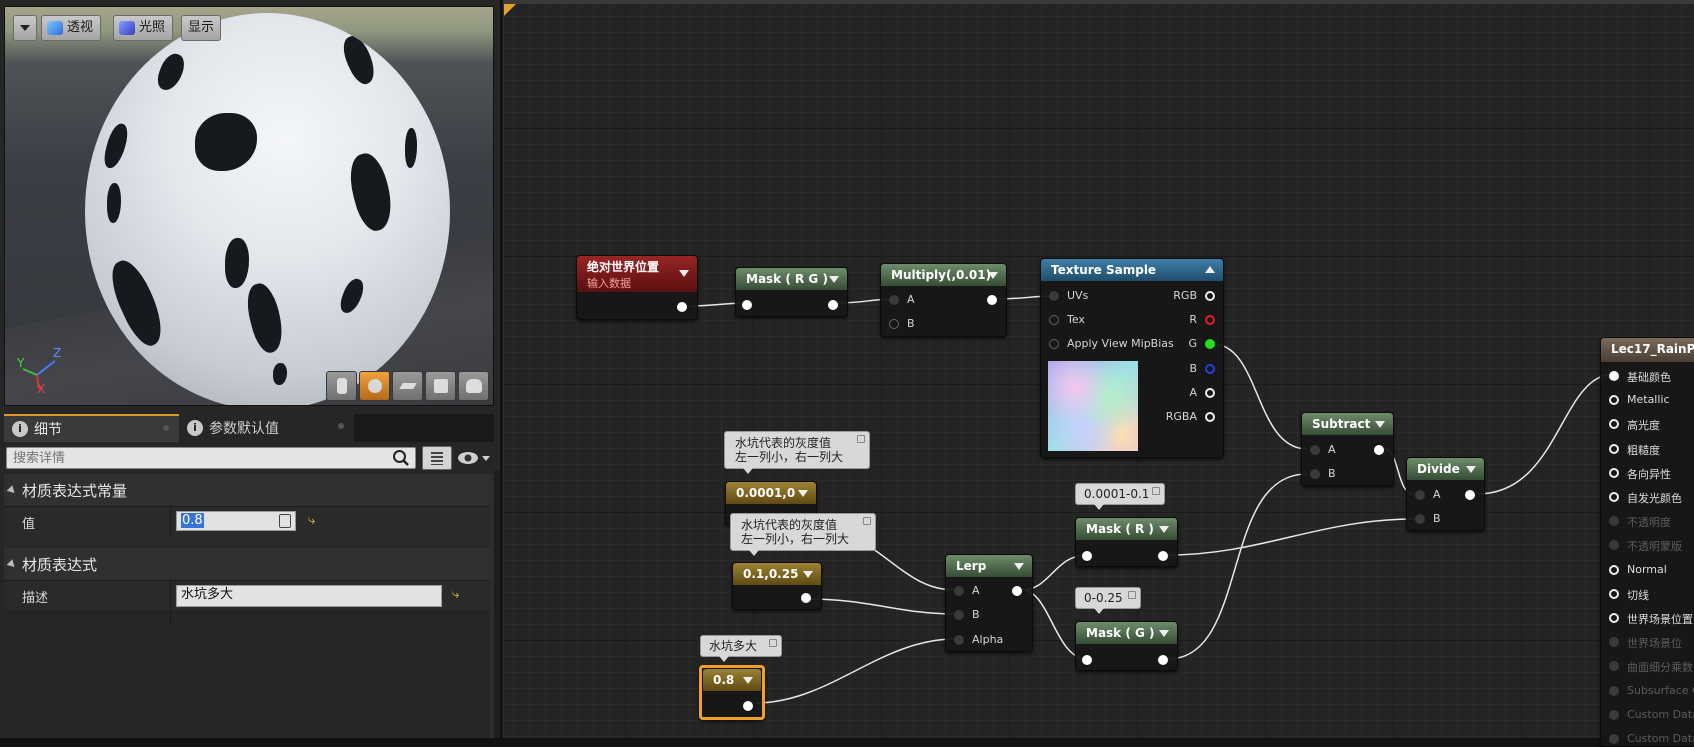 This screenshot has width=1694, height=747. I want to click on node-title: 0.1,0.25, so click(771, 574).